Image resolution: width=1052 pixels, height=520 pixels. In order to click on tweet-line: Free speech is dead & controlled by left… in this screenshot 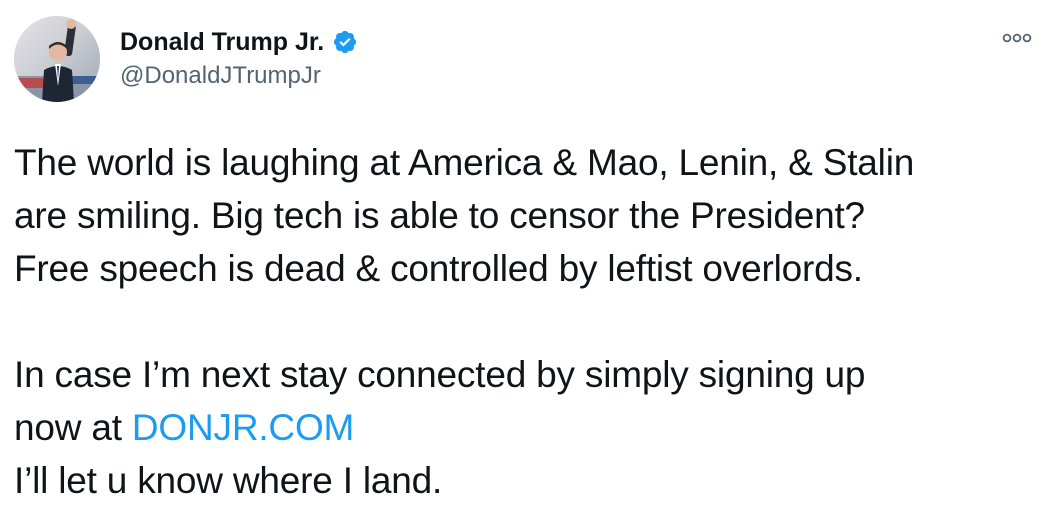, I will do `click(438, 268)`.